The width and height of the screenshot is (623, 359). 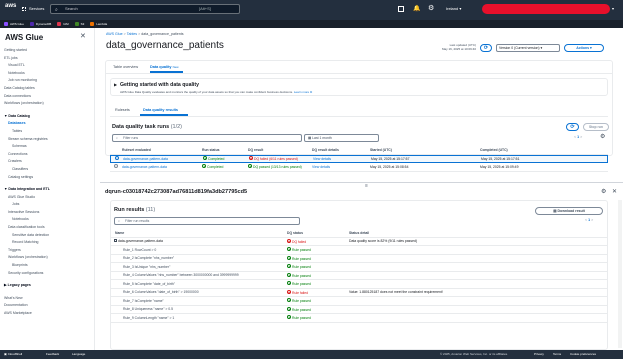 I want to click on results-column-header: DQ status, so click(x=314, y=233).